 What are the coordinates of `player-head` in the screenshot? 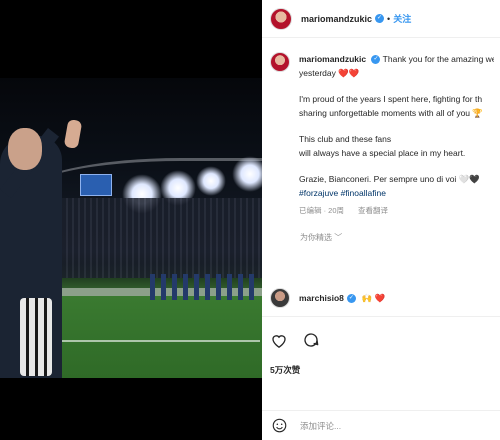 It's located at (25, 149).